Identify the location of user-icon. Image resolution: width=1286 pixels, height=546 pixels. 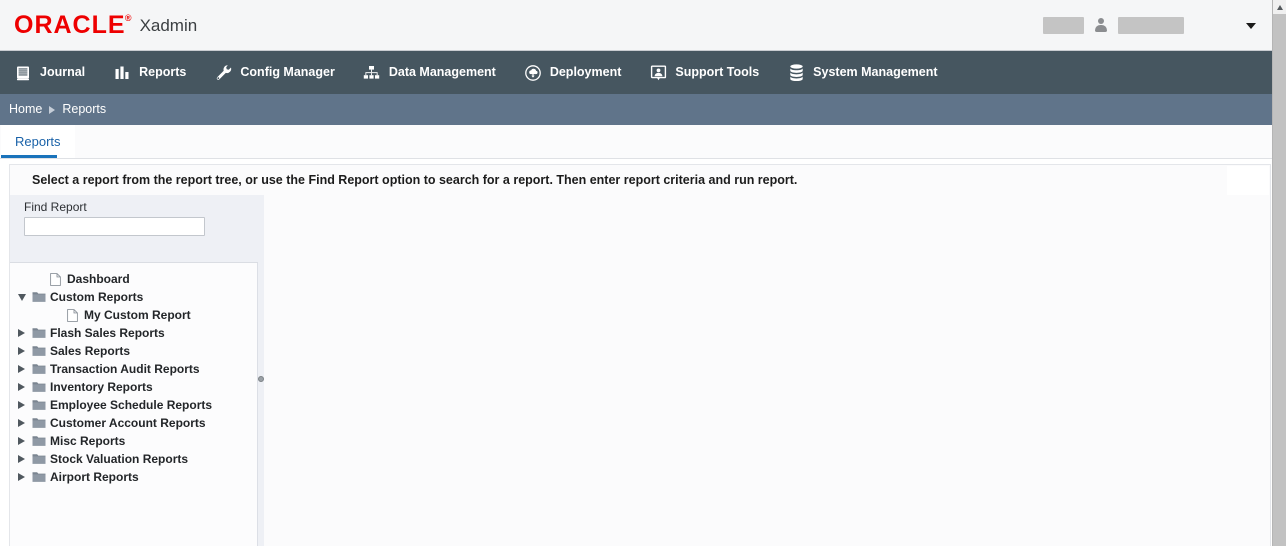
(1101, 25).